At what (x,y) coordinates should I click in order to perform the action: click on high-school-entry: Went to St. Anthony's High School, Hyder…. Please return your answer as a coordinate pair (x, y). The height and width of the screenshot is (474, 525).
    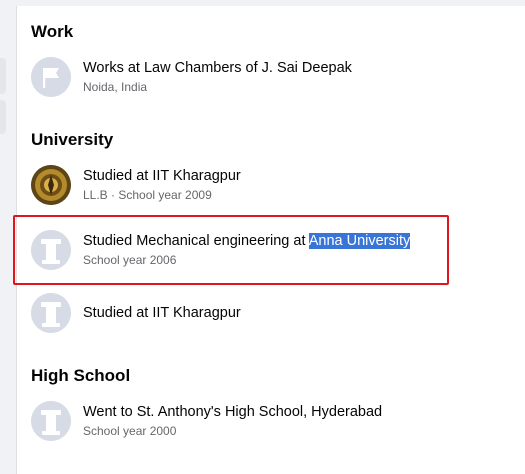
    Looking at the image, I should click on (271, 424).